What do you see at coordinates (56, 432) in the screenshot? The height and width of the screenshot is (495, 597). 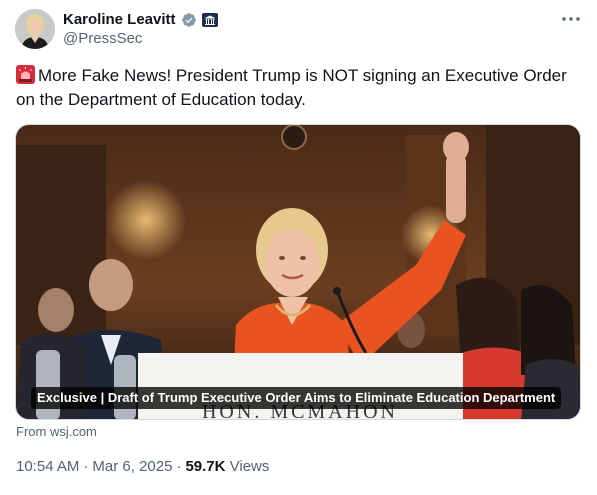 I see `link-source: From wsj.com` at bounding box center [56, 432].